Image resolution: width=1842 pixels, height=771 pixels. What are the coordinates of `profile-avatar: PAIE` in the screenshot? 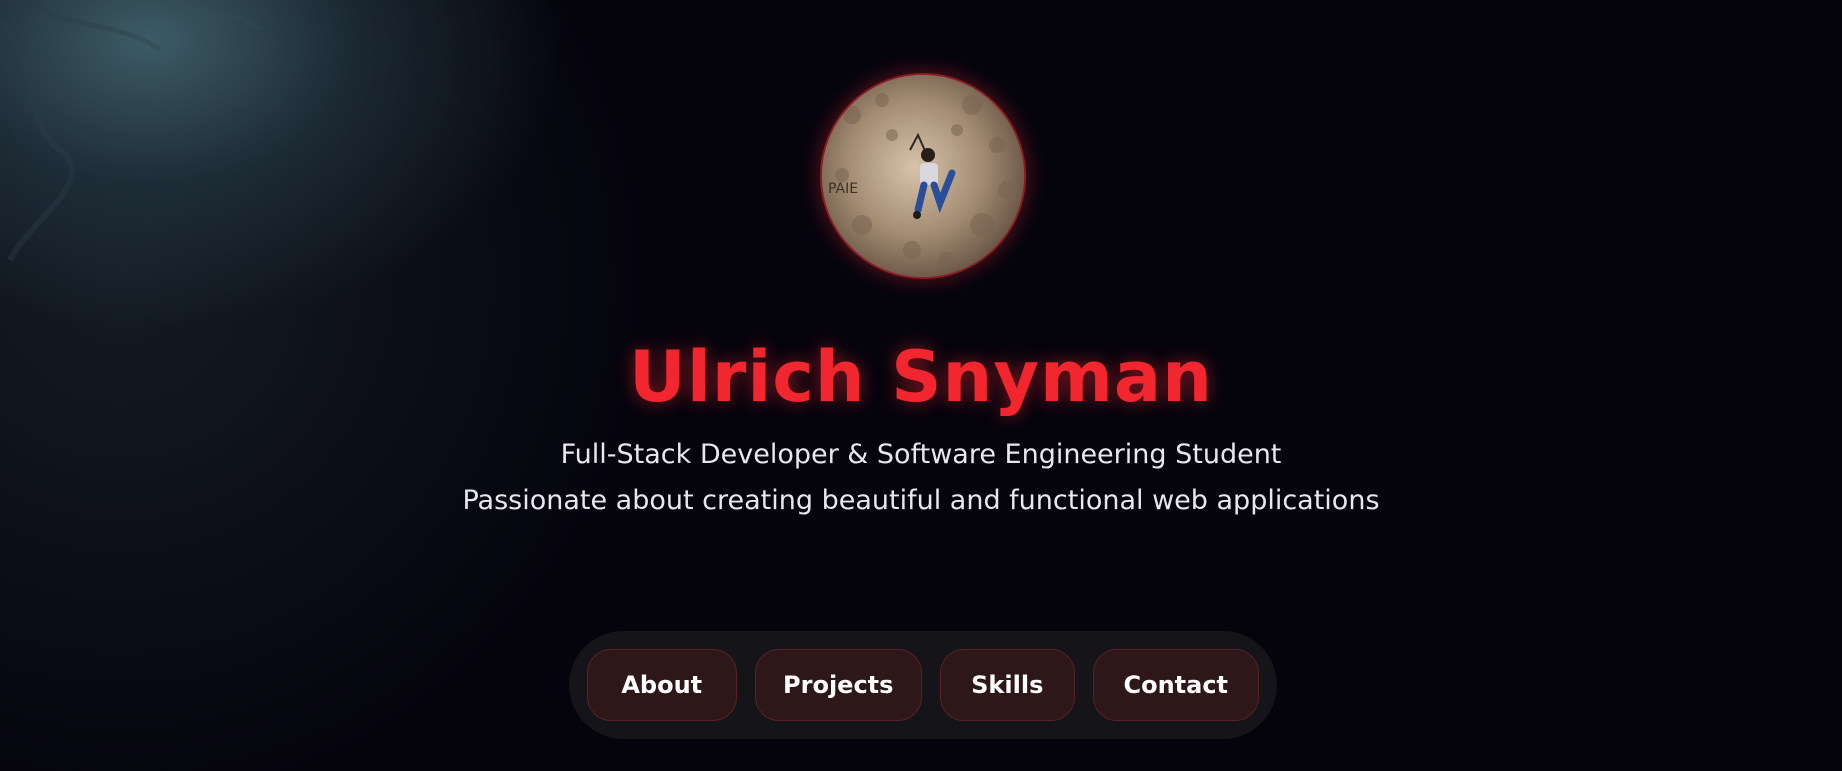 It's located at (923, 176).